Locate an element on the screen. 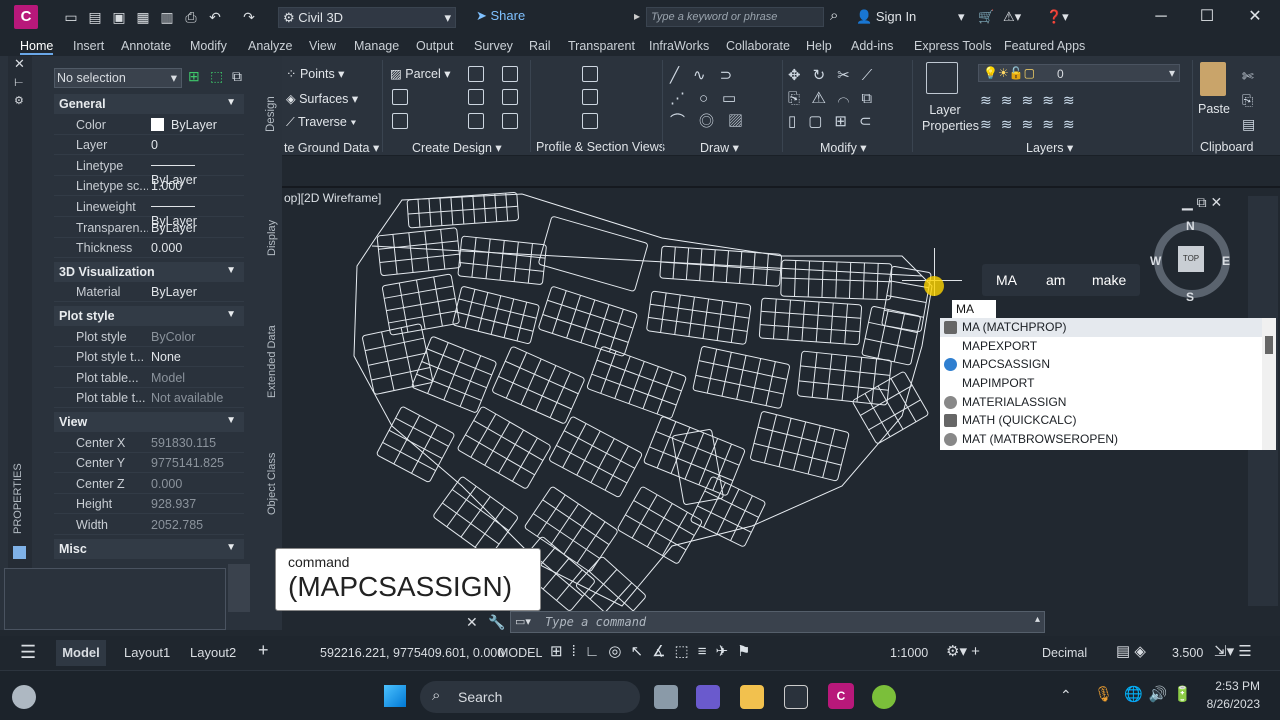 This screenshot has width=1280, height=720. system-tray-icons: 🌐🔊🔋 is located at coordinates (1161, 694).